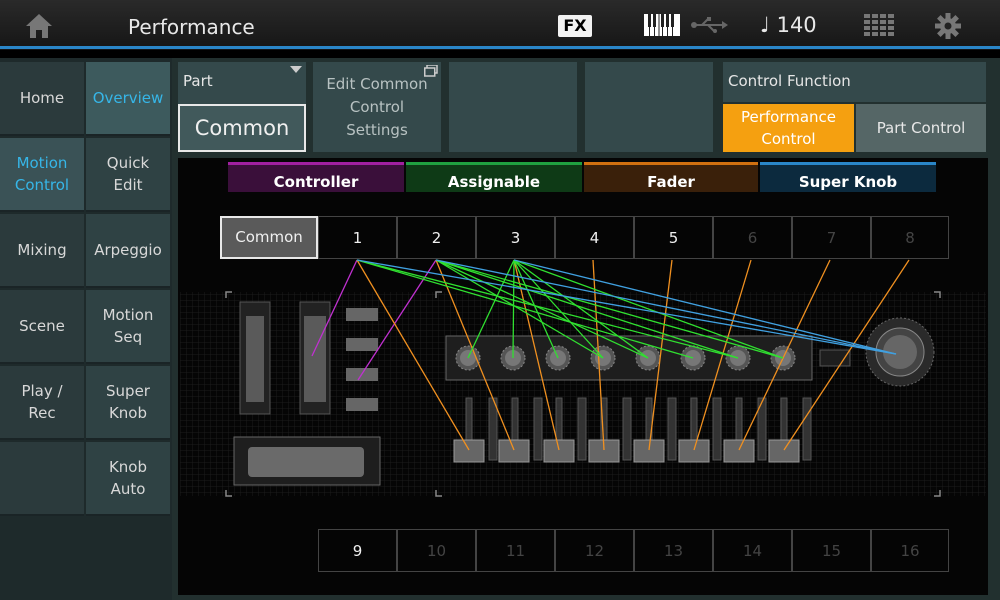 This screenshot has height=600, width=1000. Describe the element at coordinates (307, 461) in the screenshot. I see `ribbon-controller` at that location.